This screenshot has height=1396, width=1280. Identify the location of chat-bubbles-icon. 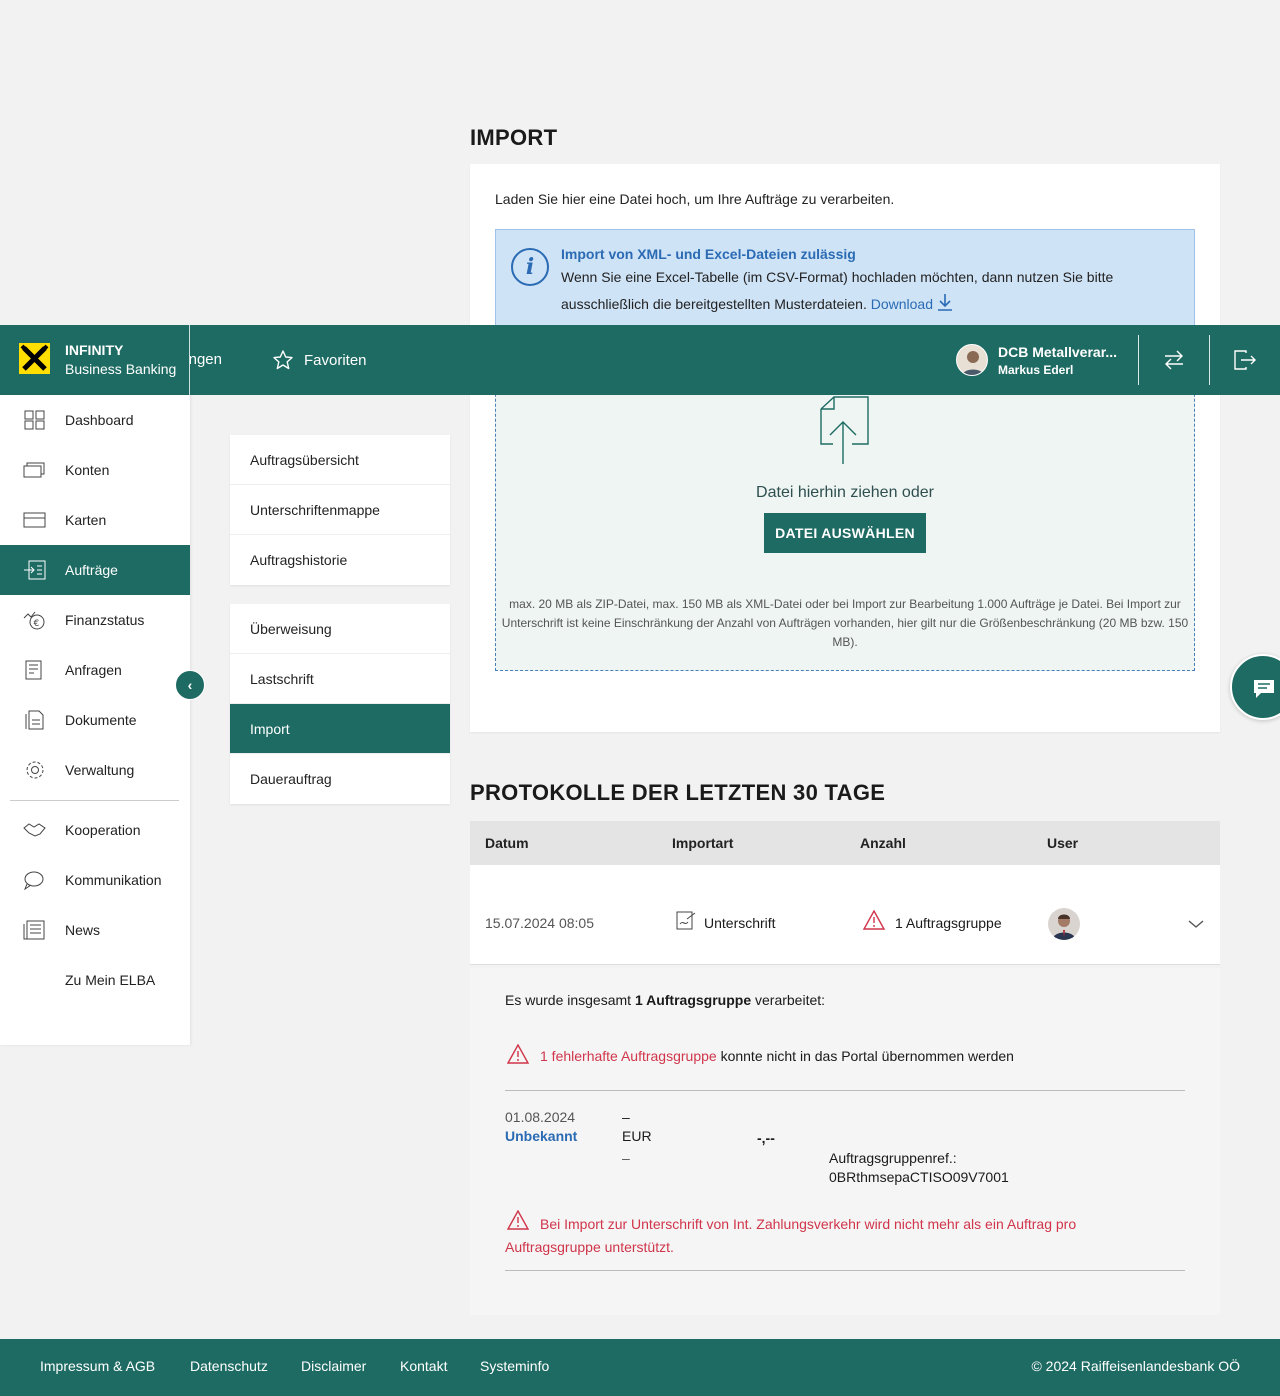
(34, 880).